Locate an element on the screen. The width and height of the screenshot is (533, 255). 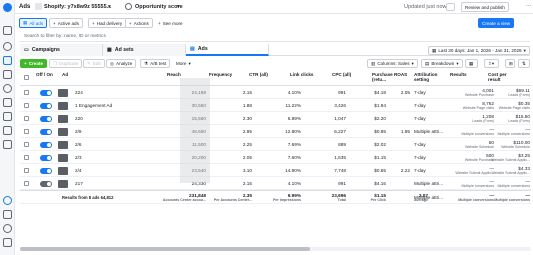
link-clicks-value: 1,047 is located at coordinates (340, 118).